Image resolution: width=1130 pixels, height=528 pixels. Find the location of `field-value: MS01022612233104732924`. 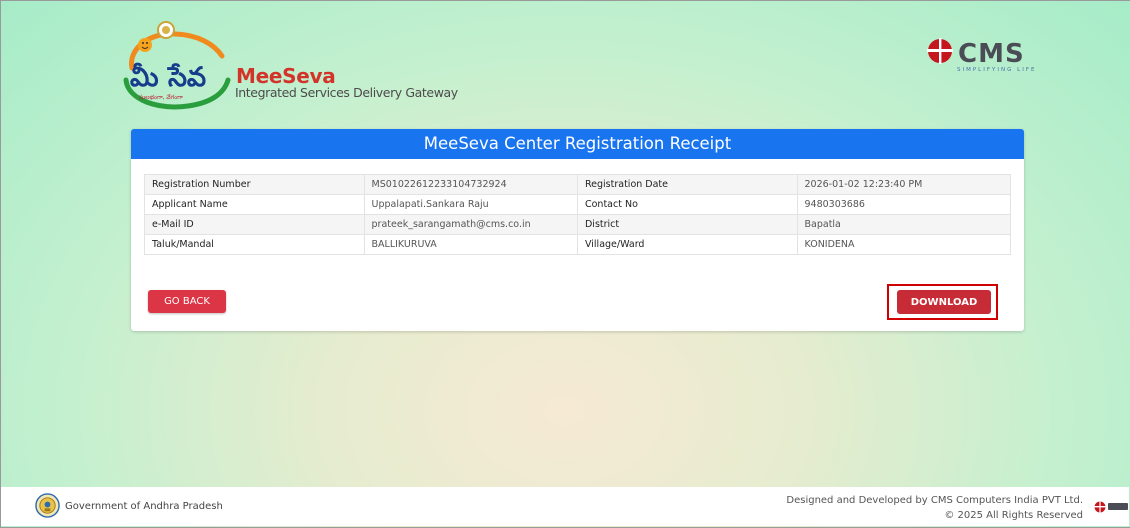

field-value: MS01022612233104732924 is located at coordinates (470, 184).